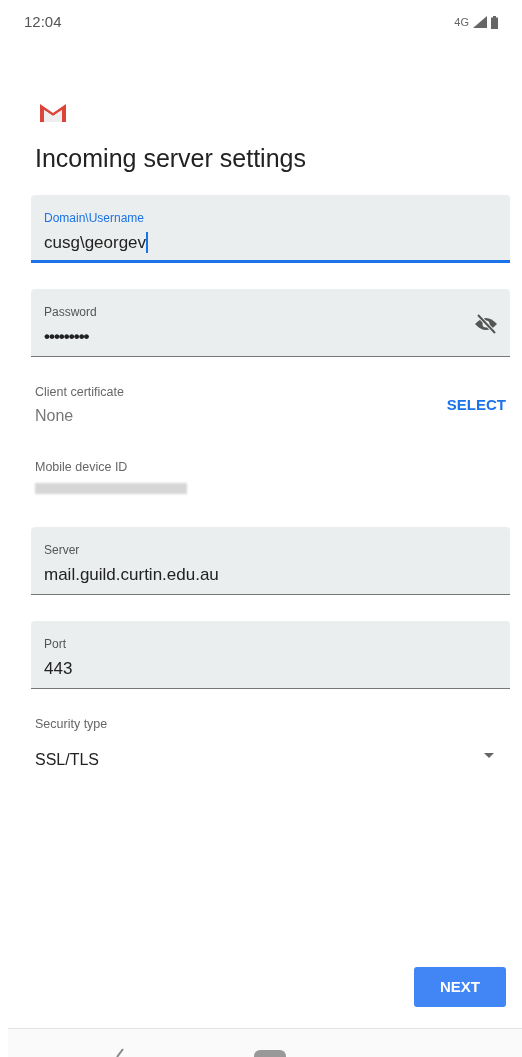  I want to click on dropdown-value: SSL/TLS, so click(71, 759).